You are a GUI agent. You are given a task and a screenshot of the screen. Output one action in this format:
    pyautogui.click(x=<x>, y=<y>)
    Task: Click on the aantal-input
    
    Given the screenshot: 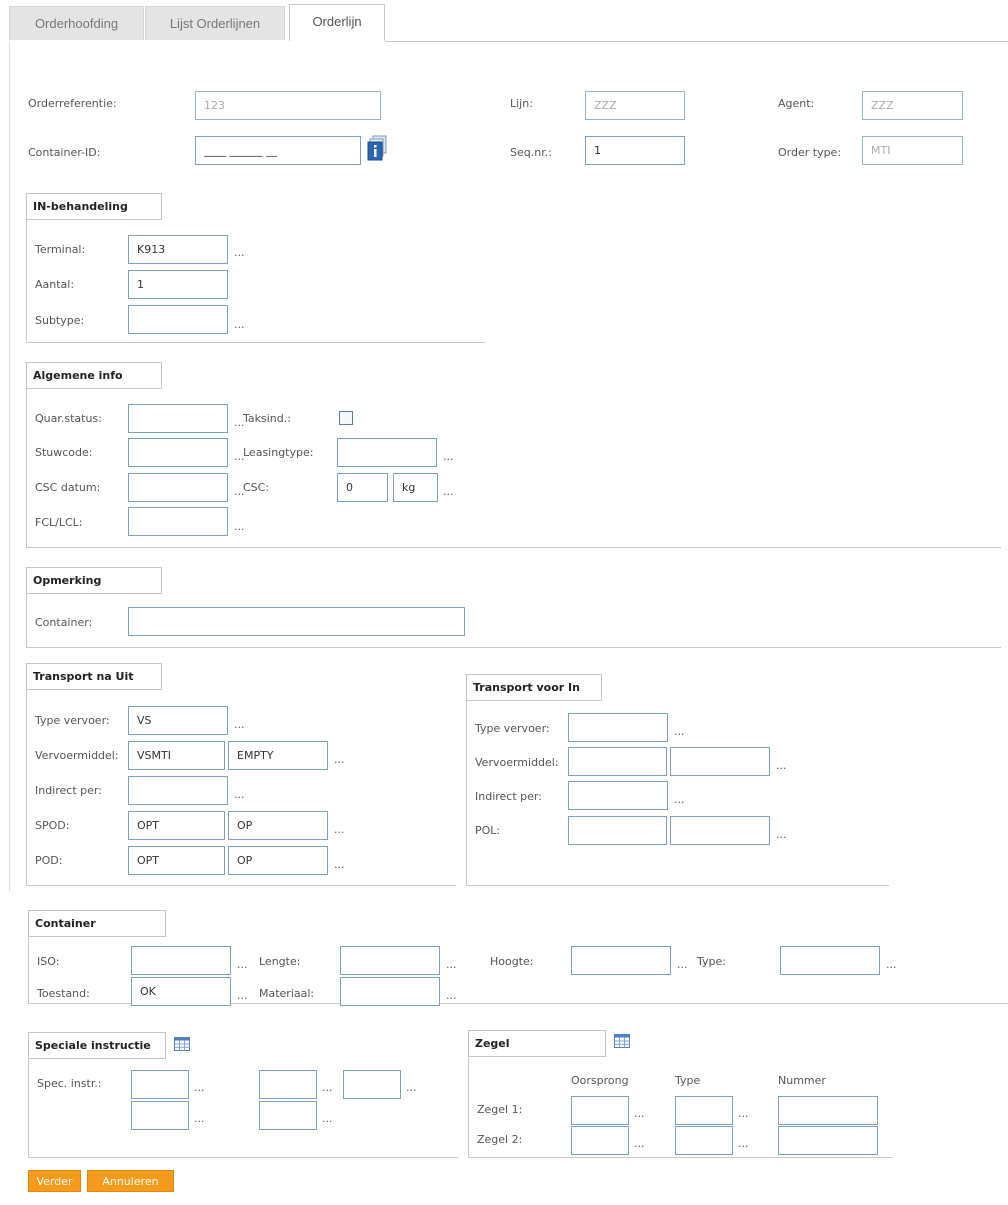 What is the action you would take?
    pyautogui.click(x=178, y=284)
    